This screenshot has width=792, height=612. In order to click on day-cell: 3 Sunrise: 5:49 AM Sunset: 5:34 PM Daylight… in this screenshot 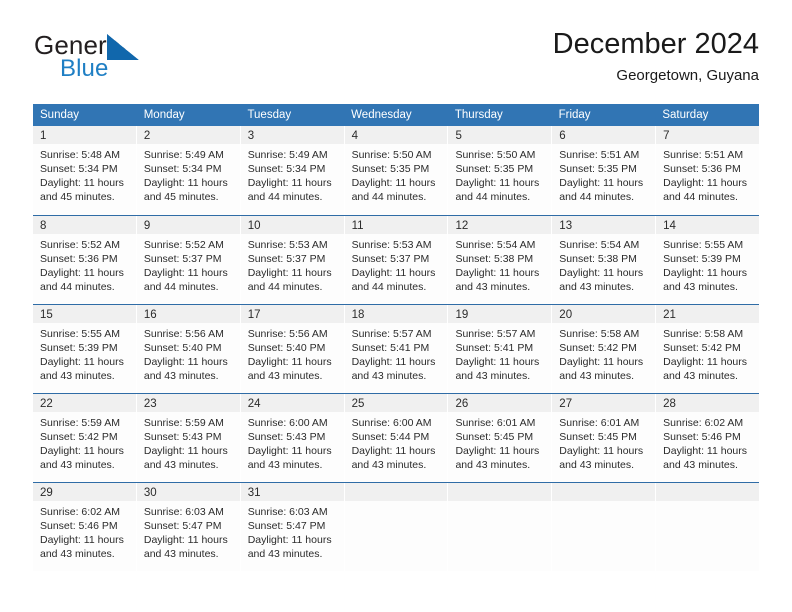, I will do `click(291, 170)`.